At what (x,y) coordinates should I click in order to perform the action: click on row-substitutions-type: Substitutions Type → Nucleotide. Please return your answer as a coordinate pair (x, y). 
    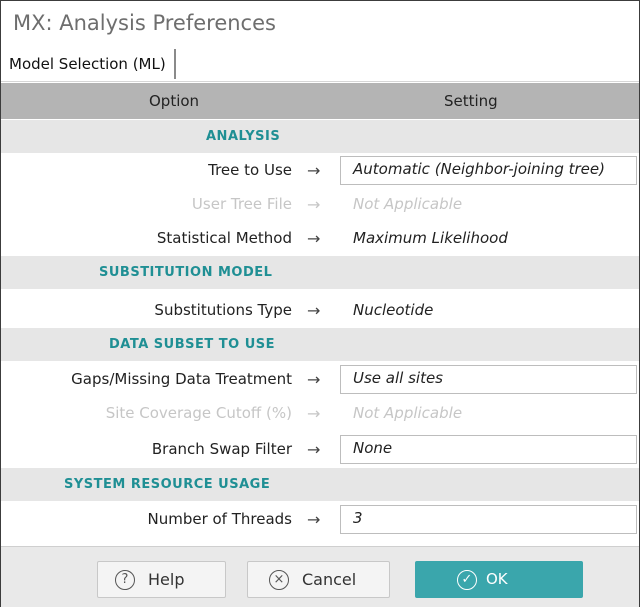
    Looking at the image, I should click on (320, 310).